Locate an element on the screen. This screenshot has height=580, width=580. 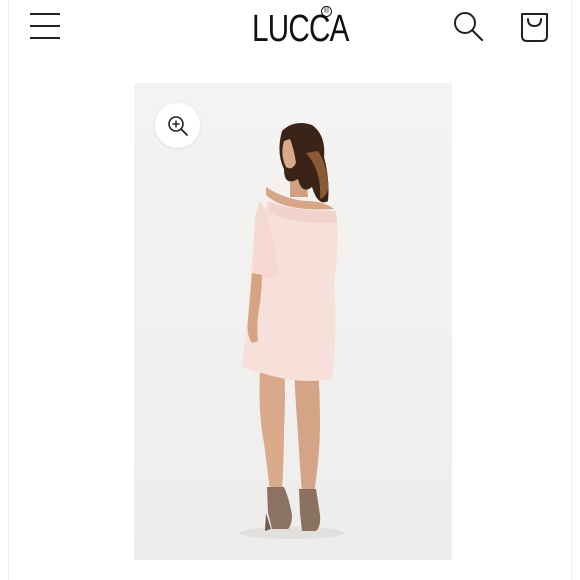
frame-border-right is located at coordinates (571, 290).